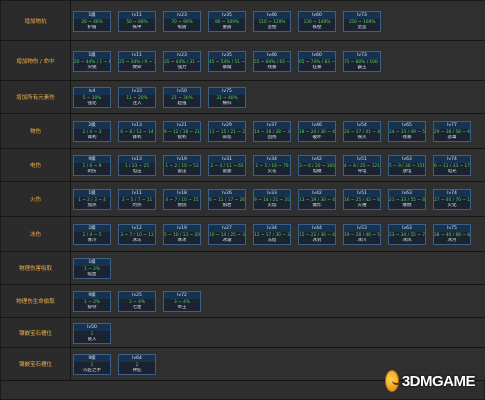  I want to click on affix-tag: lv72, so click(182, 295).